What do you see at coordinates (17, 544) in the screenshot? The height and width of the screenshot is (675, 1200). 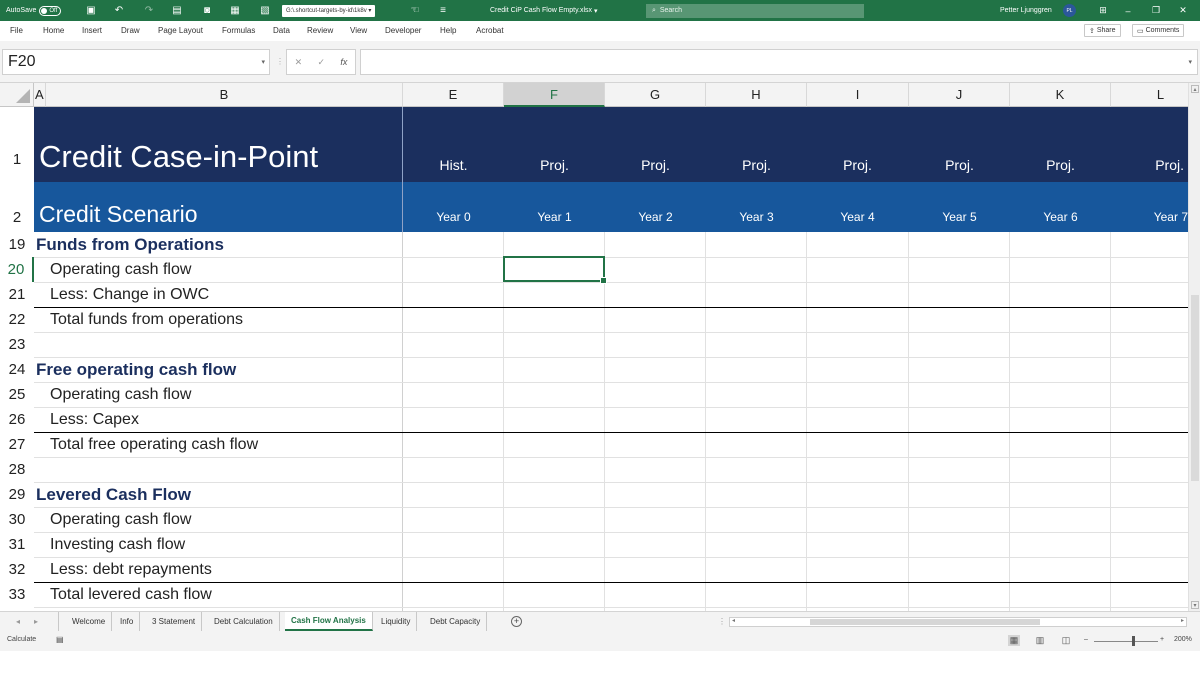 I see `row-header: 31` at bounding box center [17, 544].